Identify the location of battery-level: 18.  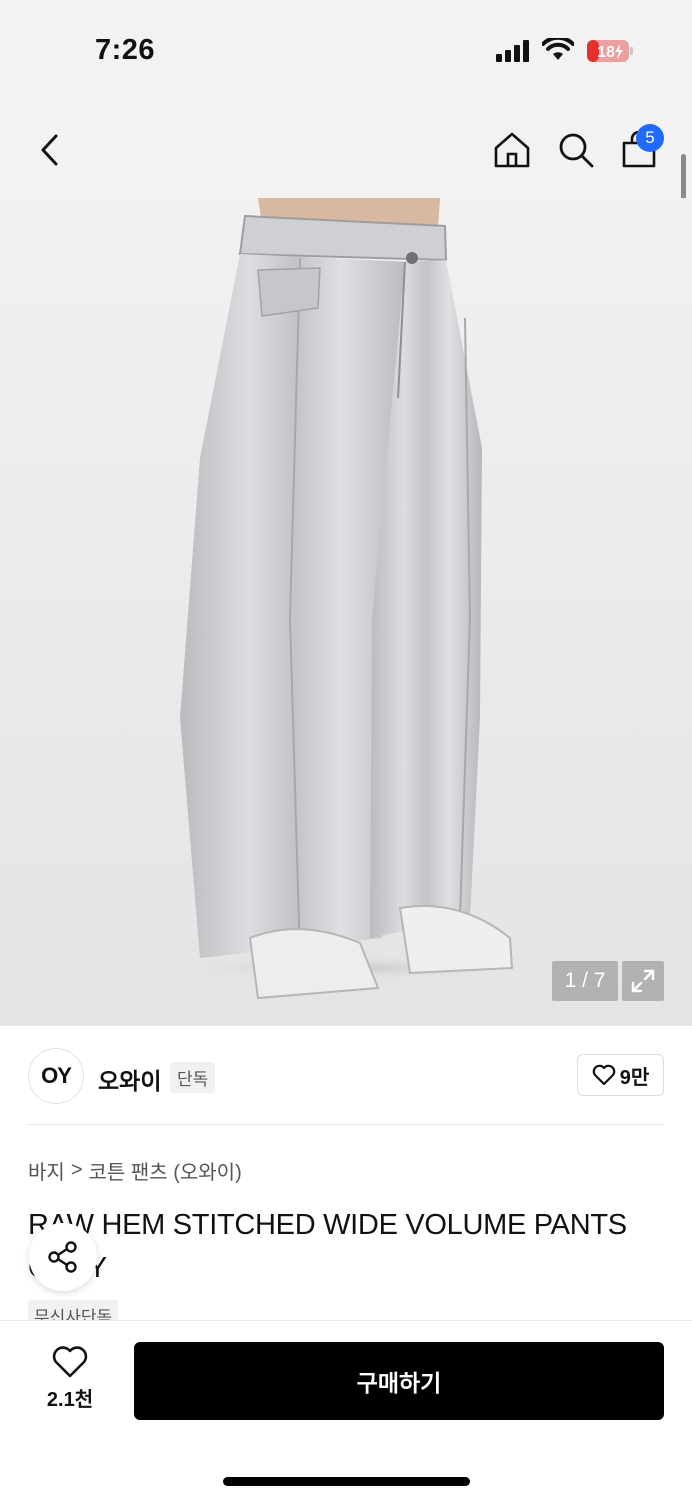
(606, 52).